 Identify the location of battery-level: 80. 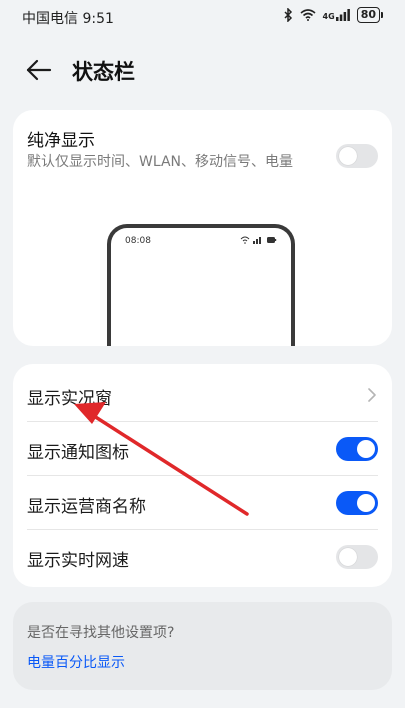
(368, 15).